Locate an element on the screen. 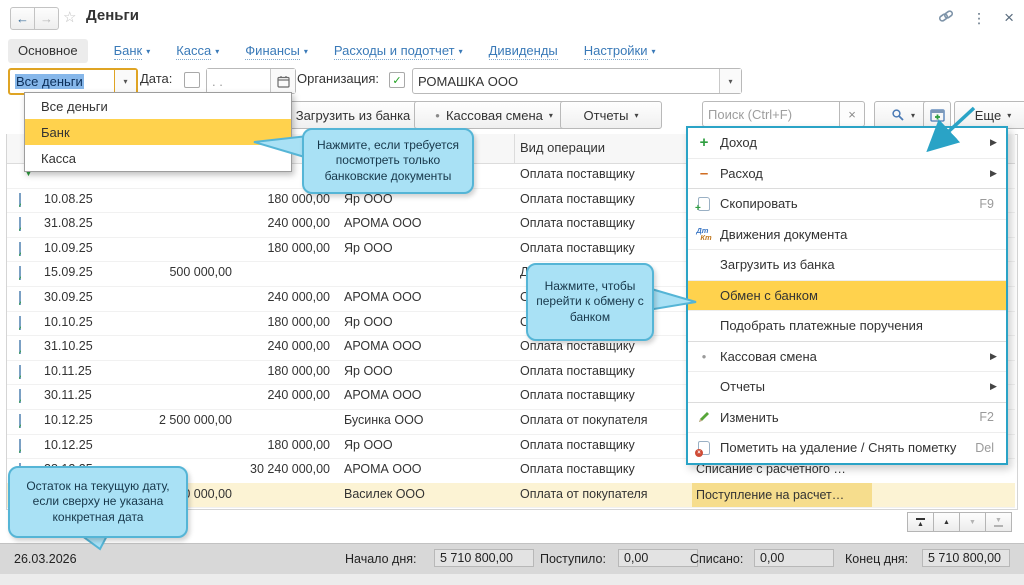 The width and height of the screenshot is (1024, 585). menu-item-8: Отчеты ▶ is located at coordinates (847, 386).